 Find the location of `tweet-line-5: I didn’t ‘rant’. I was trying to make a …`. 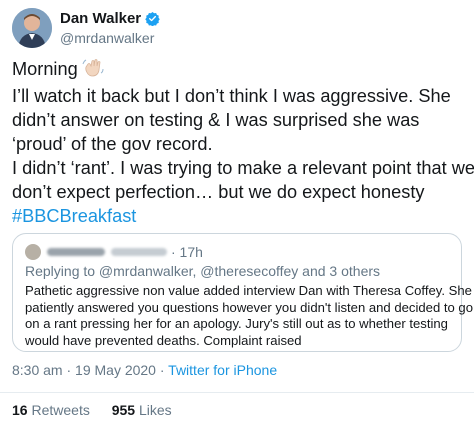

tweet-line-5: I didn’t ‘rant’. I was trying to make a … is located at coordinates (243, 168).